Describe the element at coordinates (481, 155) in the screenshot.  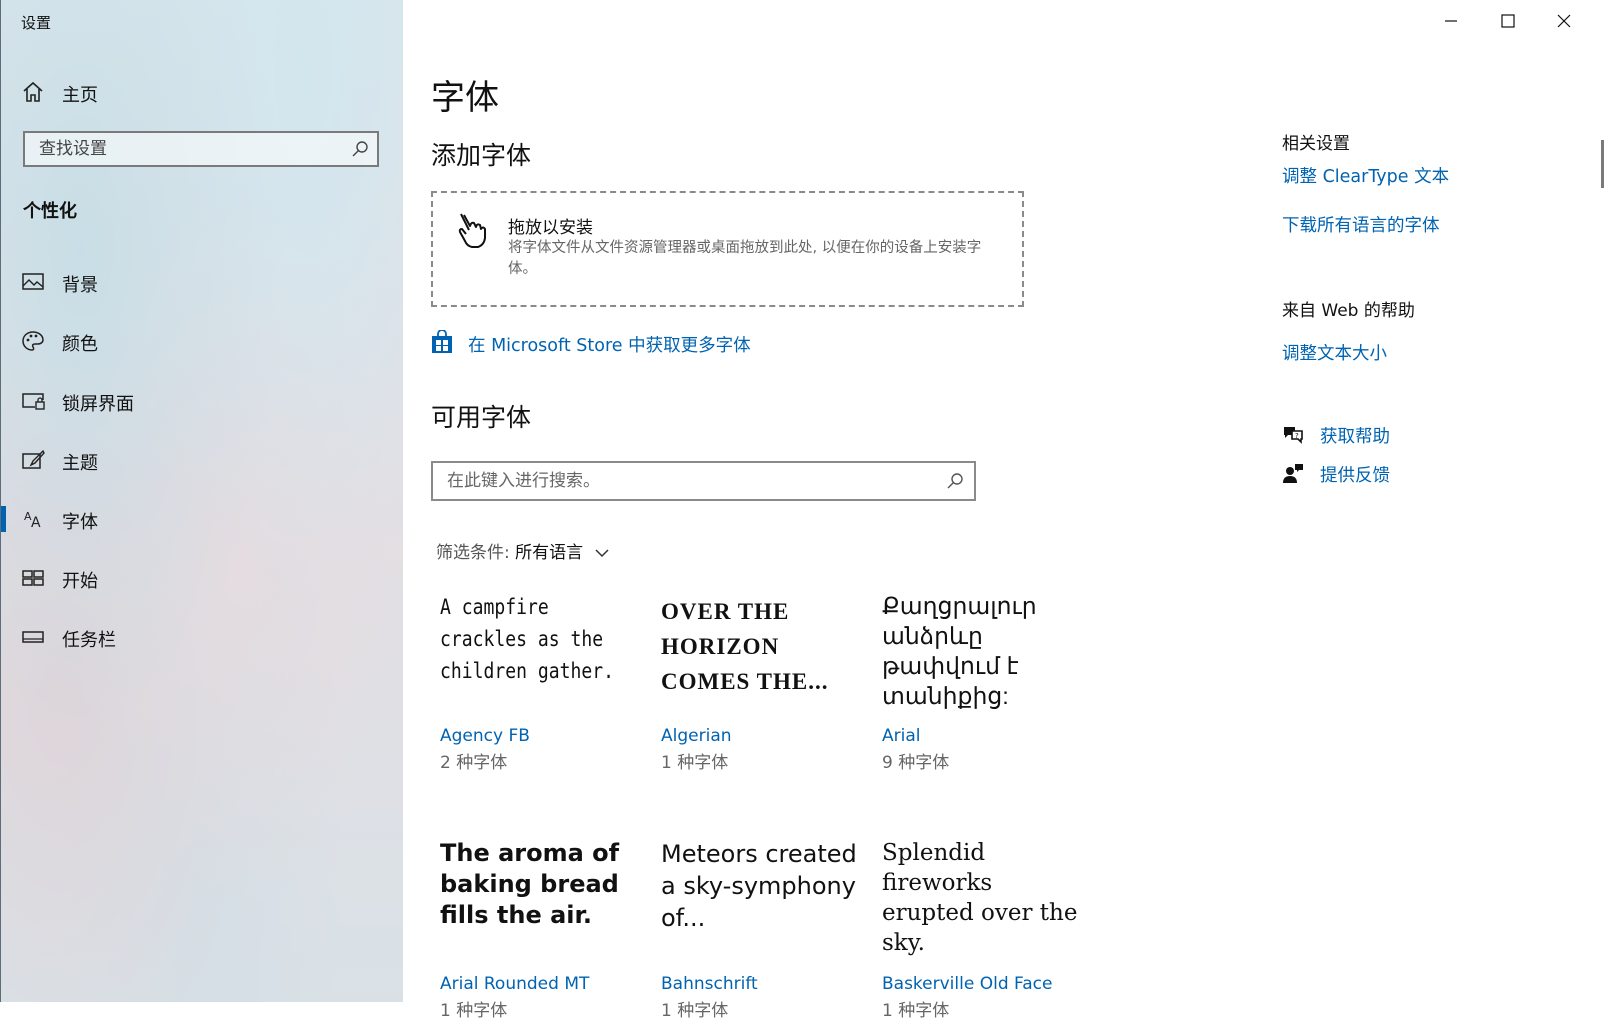
I see `add-fonts-heading: 添加字体` at that location.